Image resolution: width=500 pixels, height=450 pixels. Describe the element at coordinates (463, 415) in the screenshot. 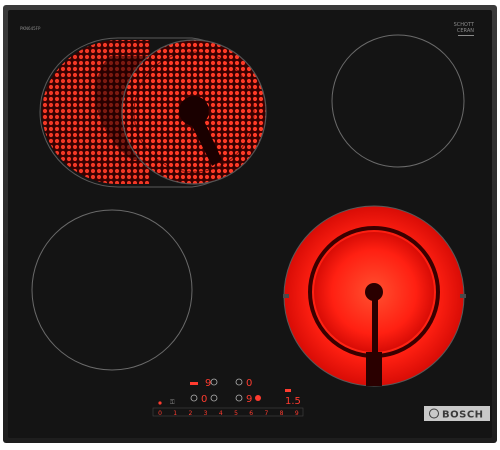

I see `brand-name: BOSCH` at that location.